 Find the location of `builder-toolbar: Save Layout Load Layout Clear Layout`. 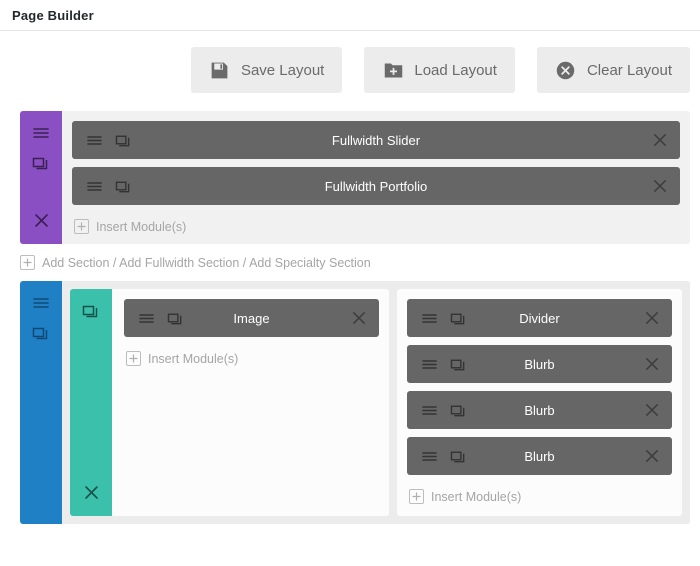

builder-toolbar: Save Layout Load Layout Clear Layout is located at coordinates (350, 71).